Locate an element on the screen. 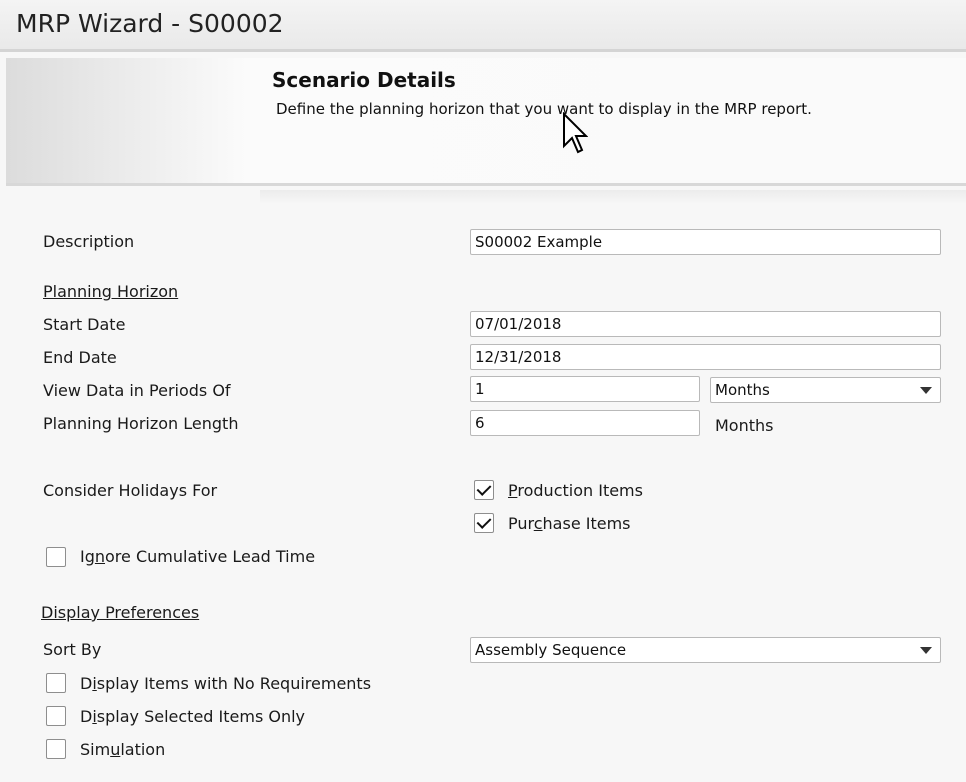 This screenshot has height=782, width=966. simulation-checkbox is located at coordinates (56, 749).